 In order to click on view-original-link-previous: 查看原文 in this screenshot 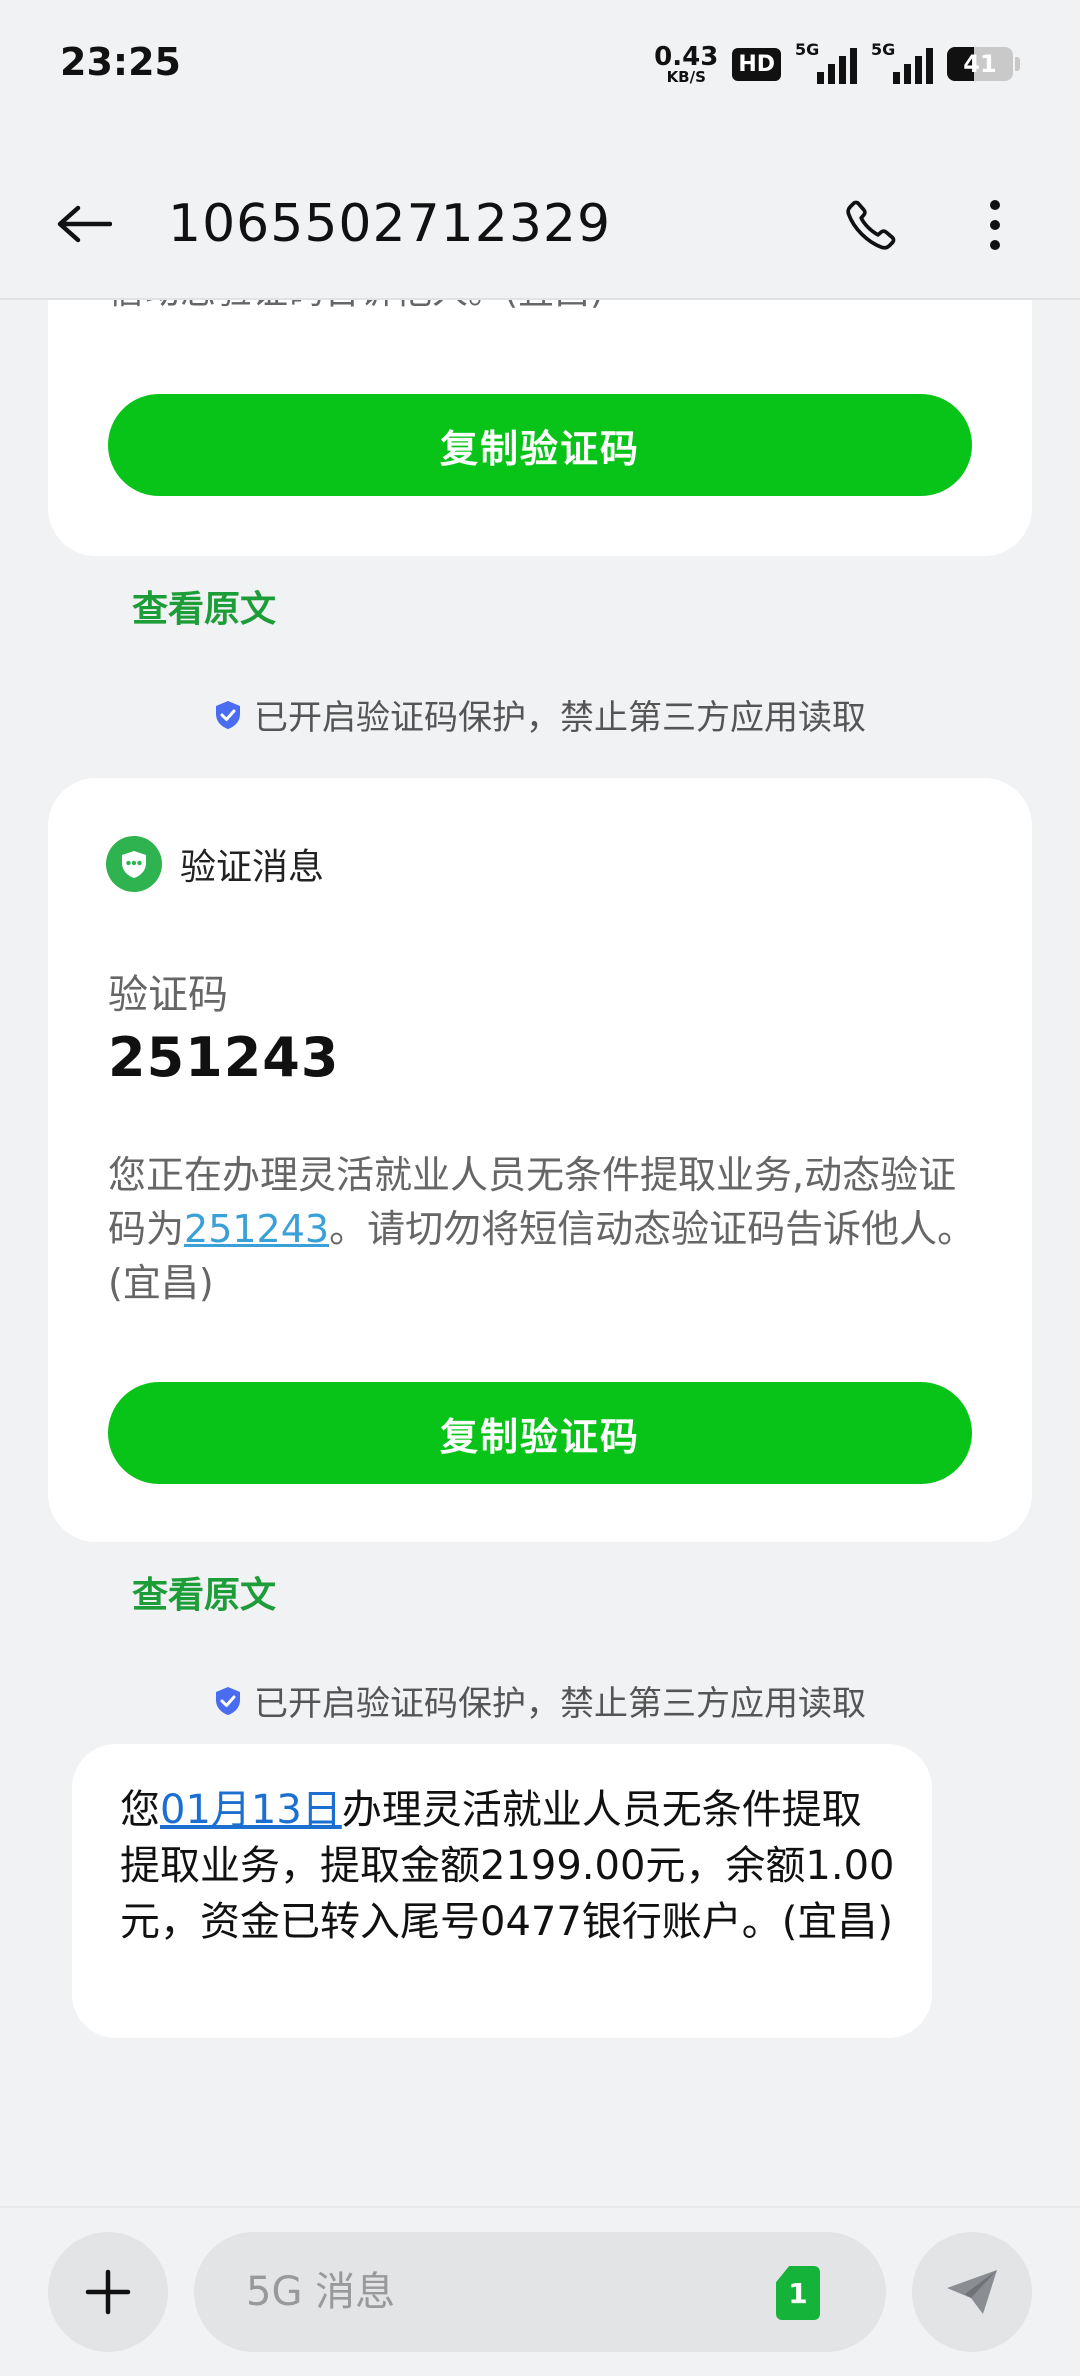, I will do `click(204, 606)`.